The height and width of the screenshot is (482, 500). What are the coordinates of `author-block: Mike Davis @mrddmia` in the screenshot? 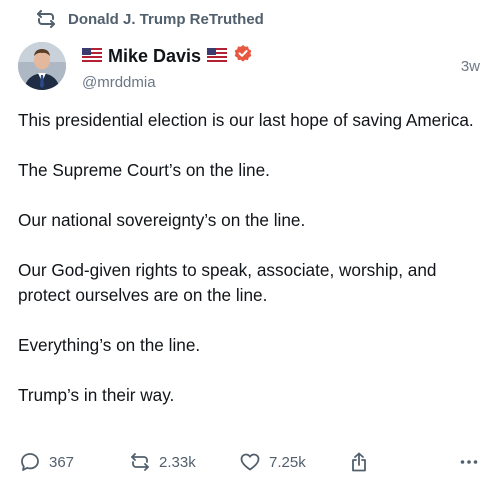 It's located at (167, 67).